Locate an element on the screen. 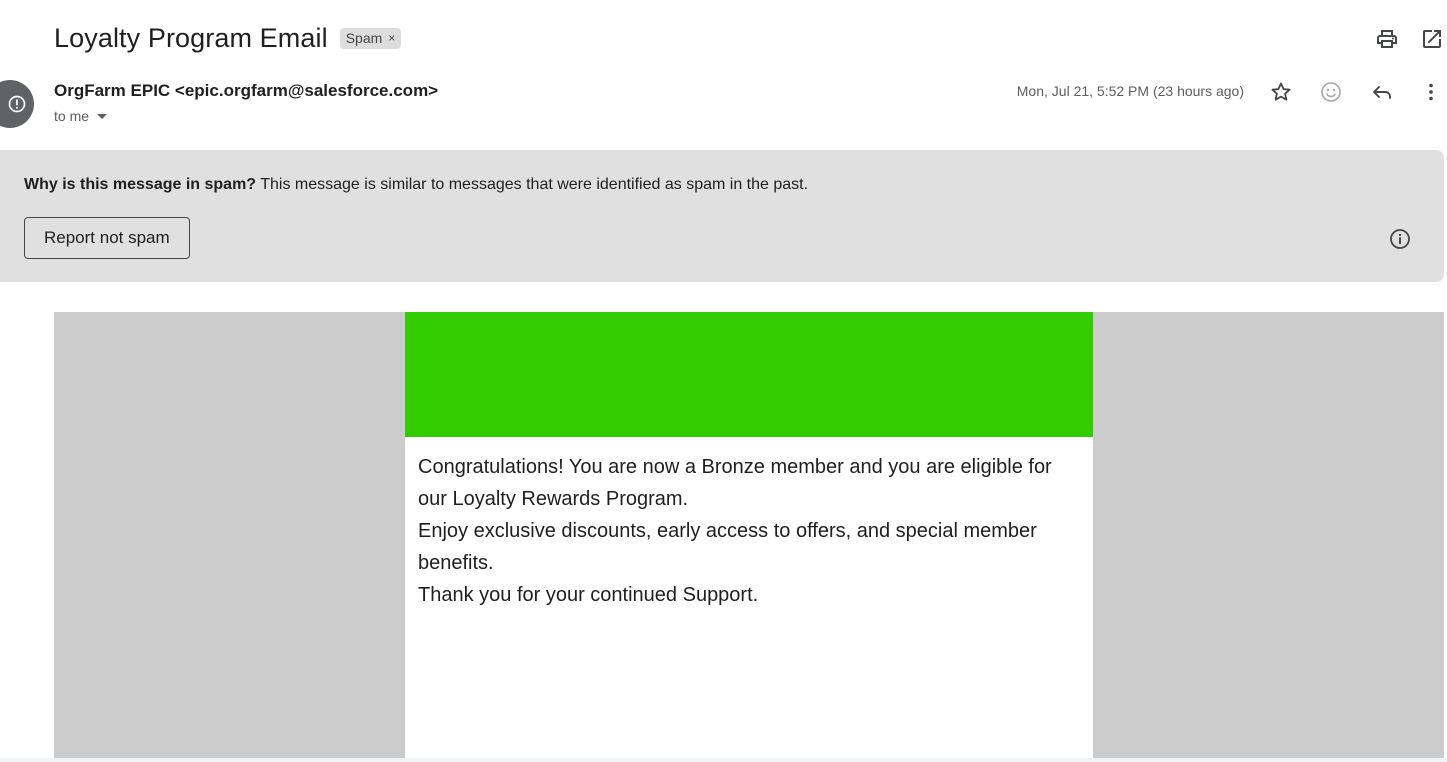 This screenshot has width=1447, height=762. more-options-icon is located at coordinates (1431, 92).